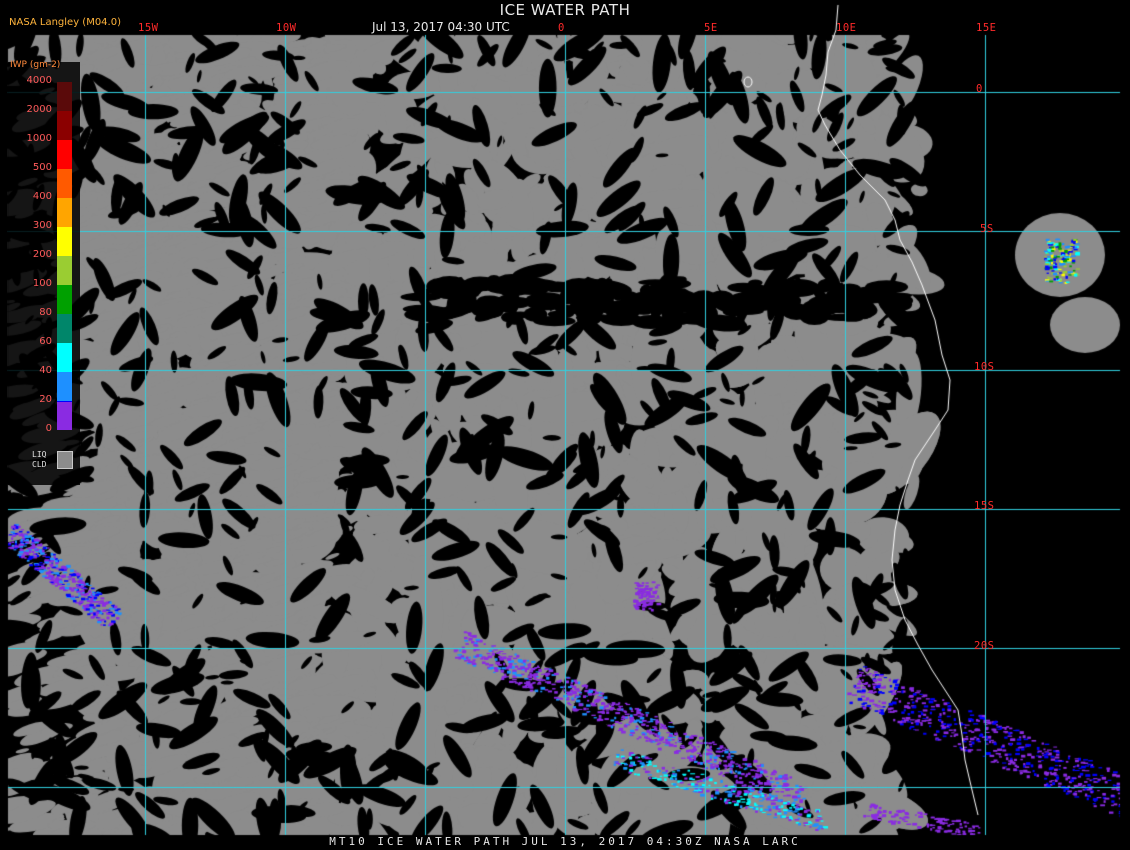  Describe the element at coordinates (39, 80) in the screenshot. I see `legend-label: 4000` at that location.